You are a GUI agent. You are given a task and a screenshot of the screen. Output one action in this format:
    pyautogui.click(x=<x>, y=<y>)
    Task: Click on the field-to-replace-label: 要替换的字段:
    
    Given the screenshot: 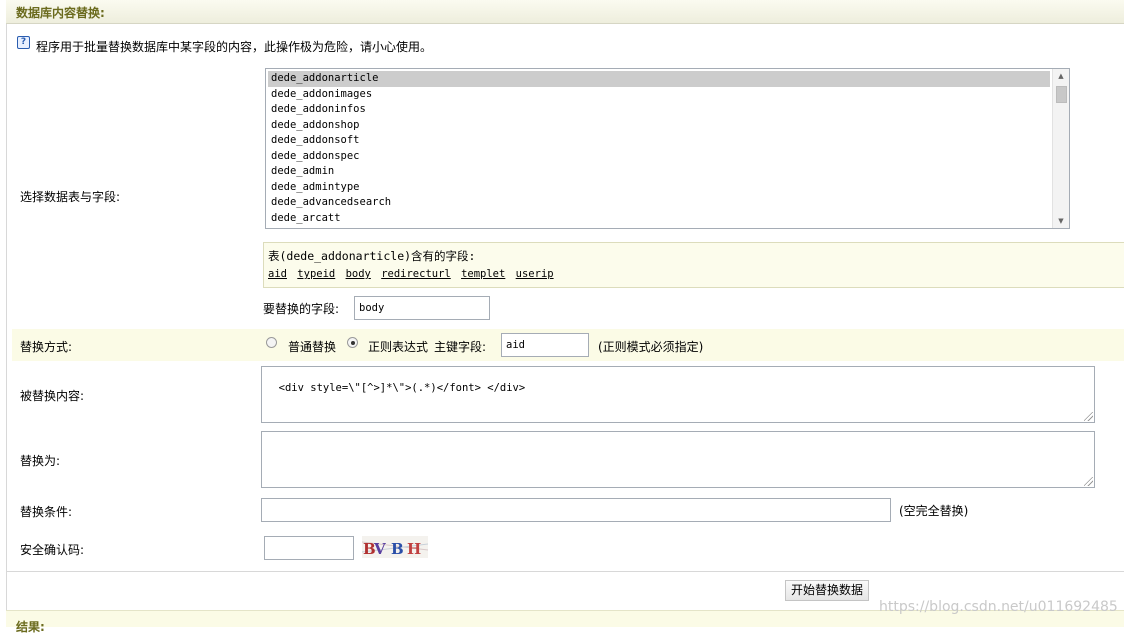 What is the action you would take?
    pyautogui.click(x=301, y=309)
    